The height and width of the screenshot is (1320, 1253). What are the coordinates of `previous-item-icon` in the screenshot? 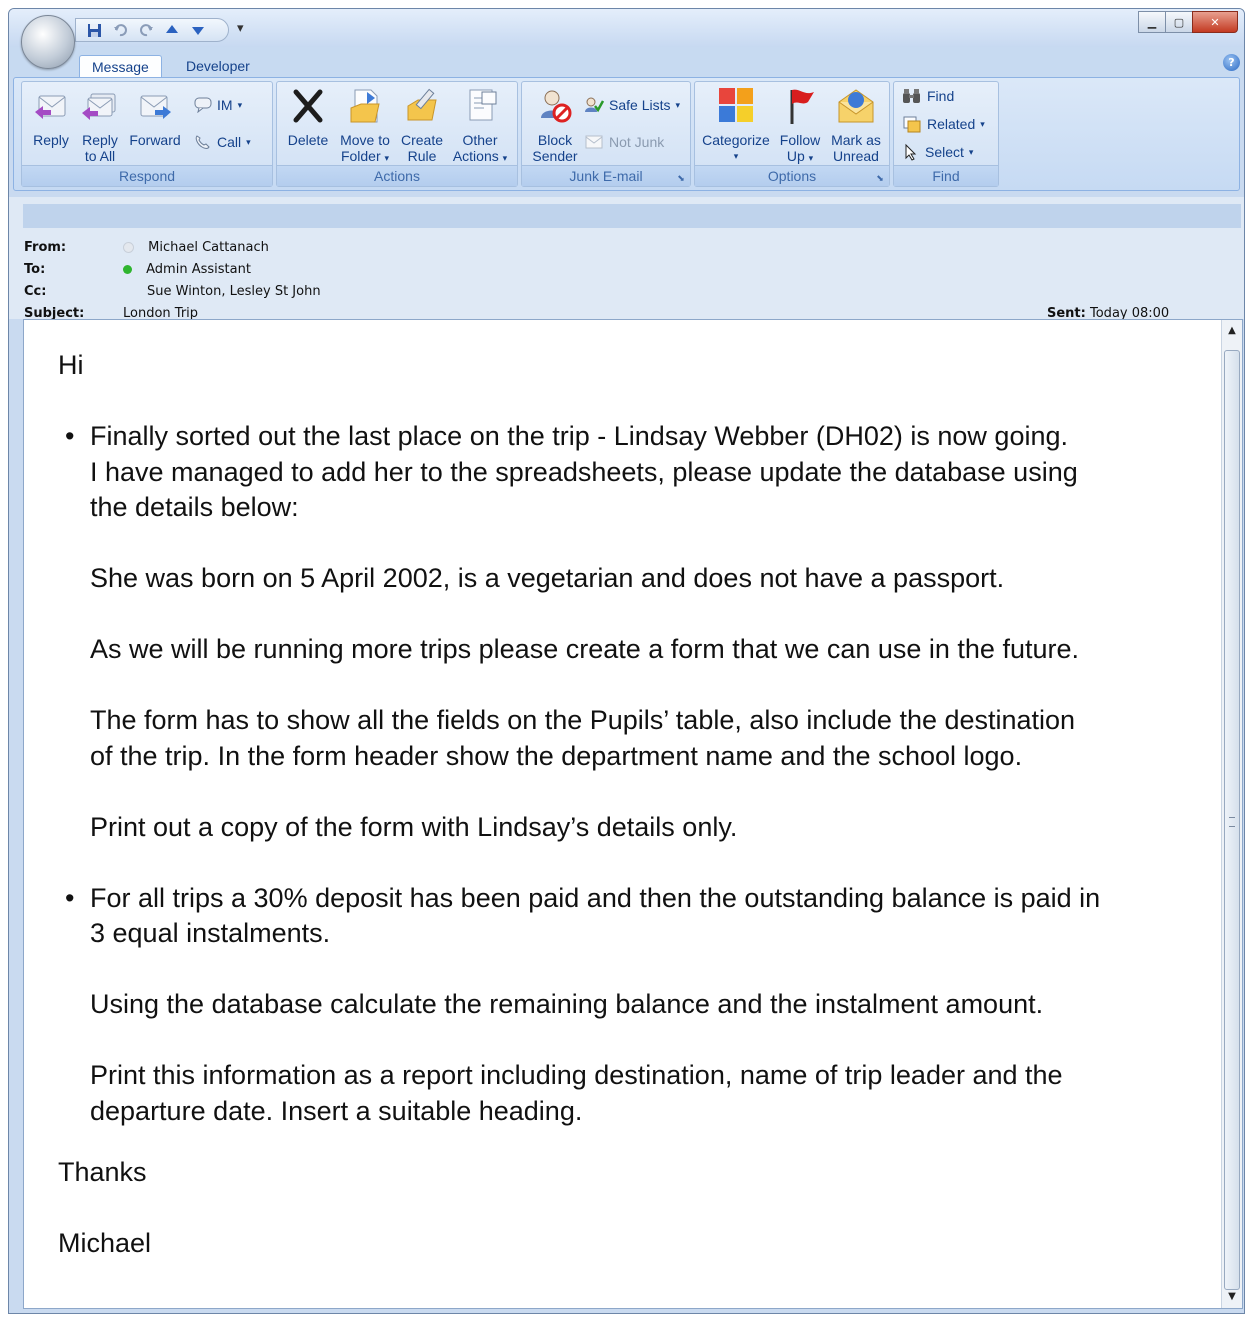 It's located at (172, 30).